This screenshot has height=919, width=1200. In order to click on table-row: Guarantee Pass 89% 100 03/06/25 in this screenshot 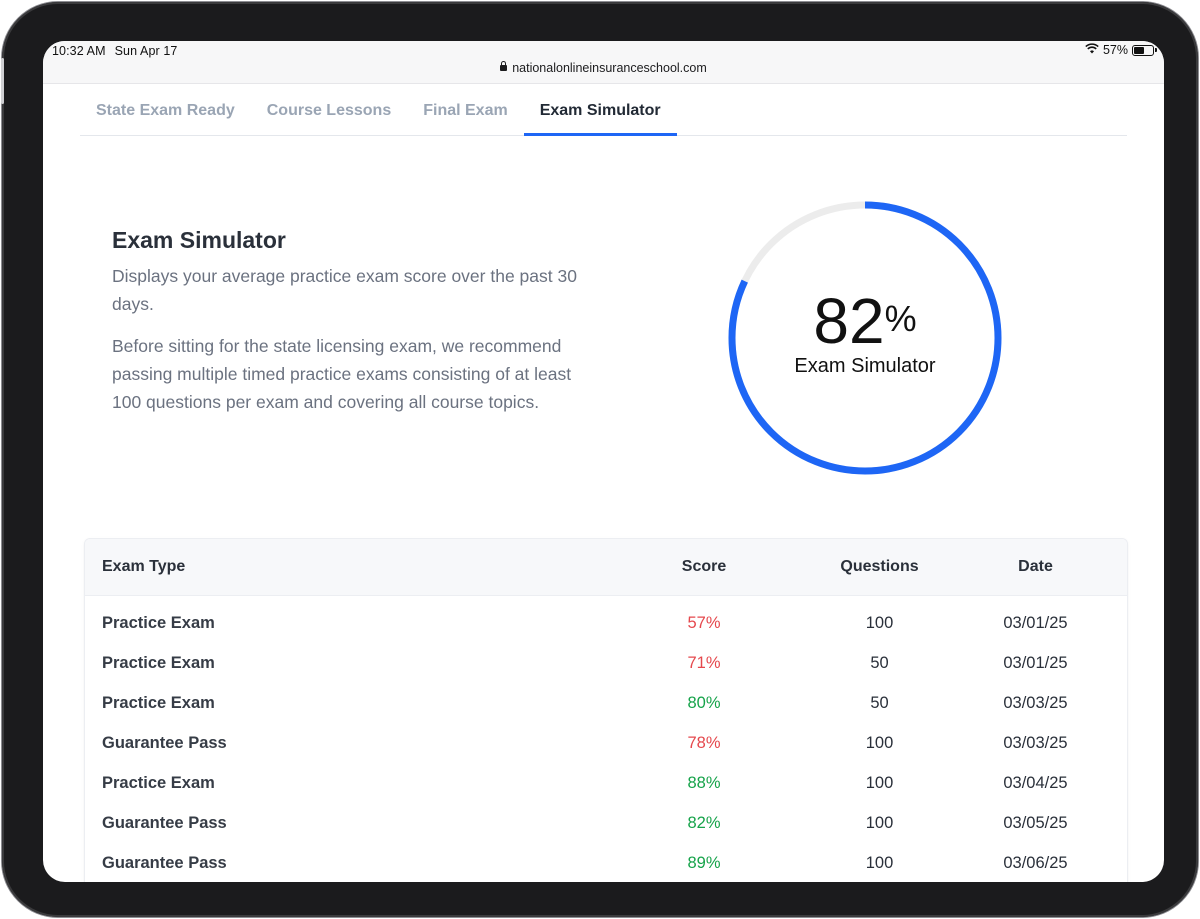, I will do `click(606, 862)`.